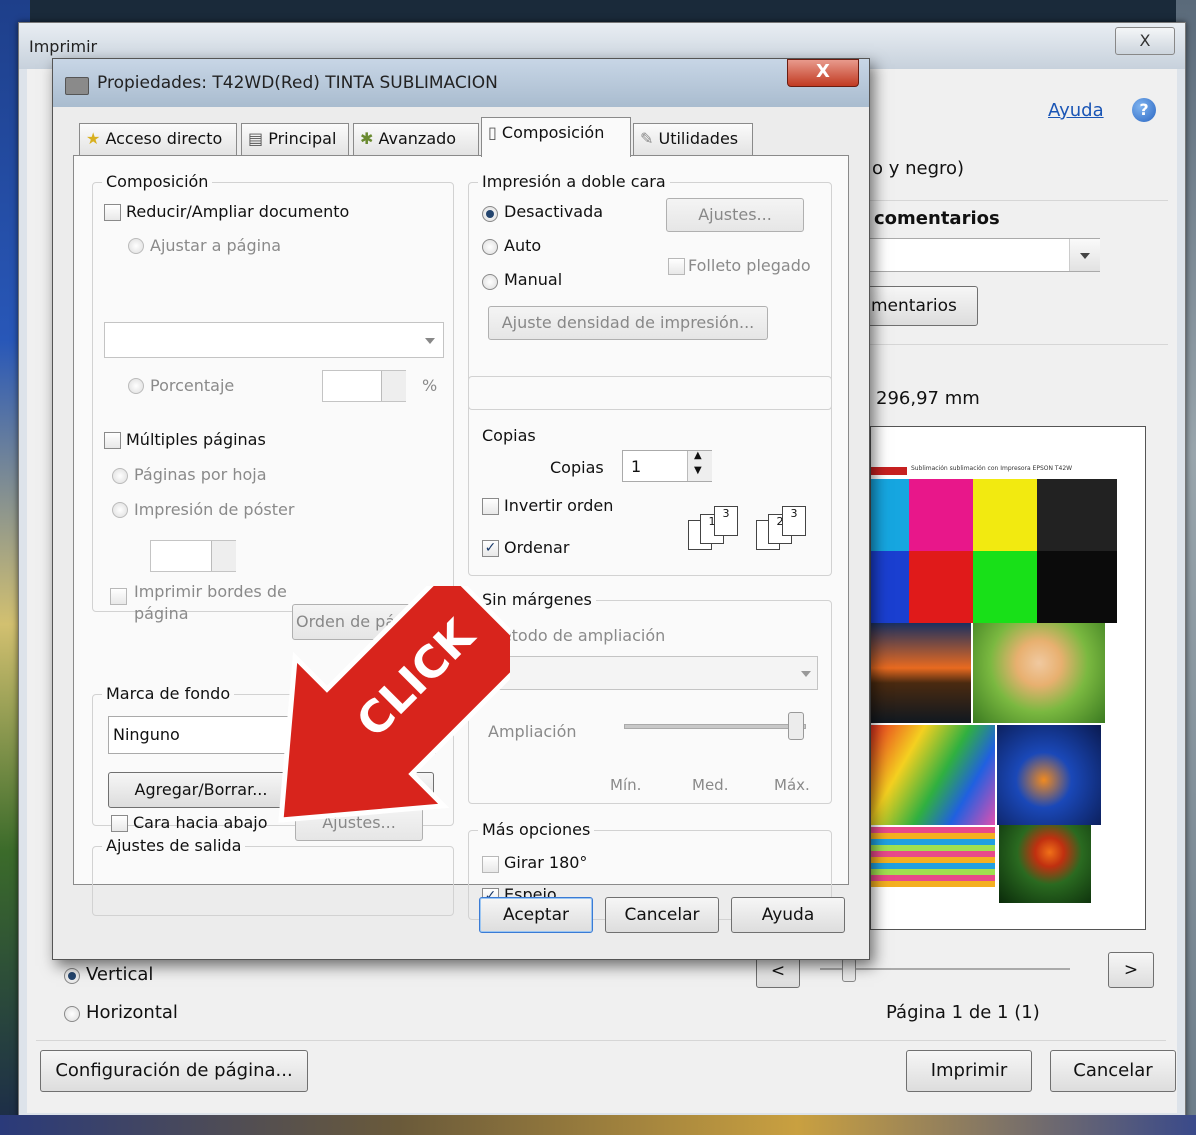 The image size is (1196, 1135). Describe the element at coordinates (1049, 775) in the screenshot. I see `preview-photo-fish` at that location.